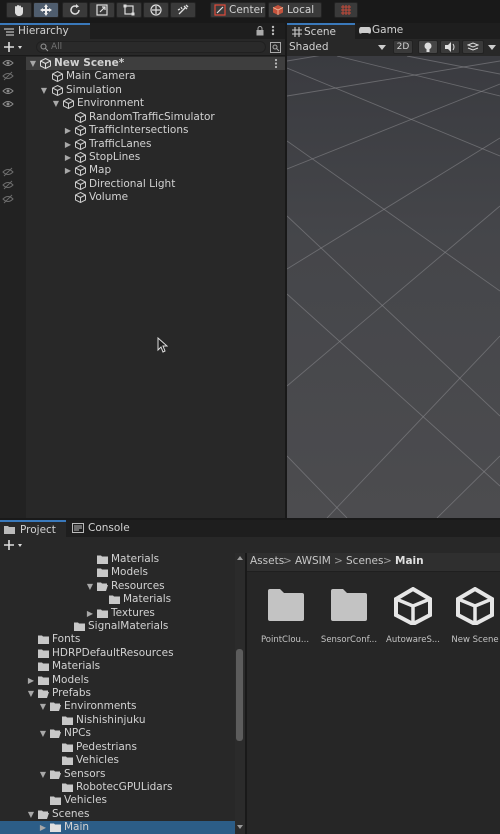 Image resolution: width=500 pixels, height=834 pixels. Describe the element at coordinates (364, 561) in the screenshot. I see `breadcrumb-item: Scenes` at that location.